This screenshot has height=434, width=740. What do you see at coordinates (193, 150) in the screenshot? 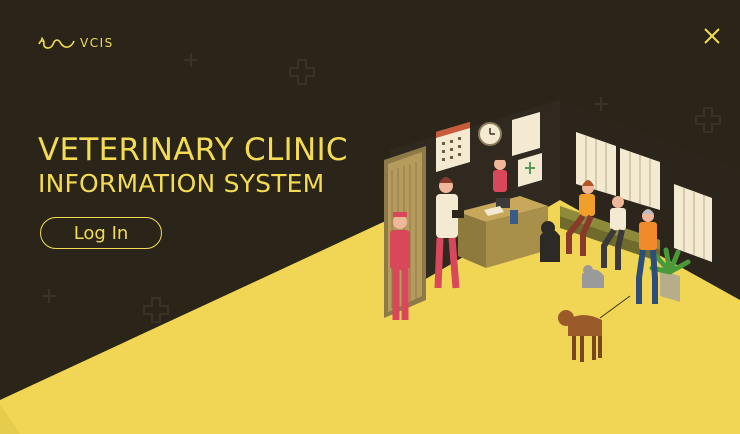
I see `title-line-1: VETERINARY CLINIC` at bounding box center [193, 150].